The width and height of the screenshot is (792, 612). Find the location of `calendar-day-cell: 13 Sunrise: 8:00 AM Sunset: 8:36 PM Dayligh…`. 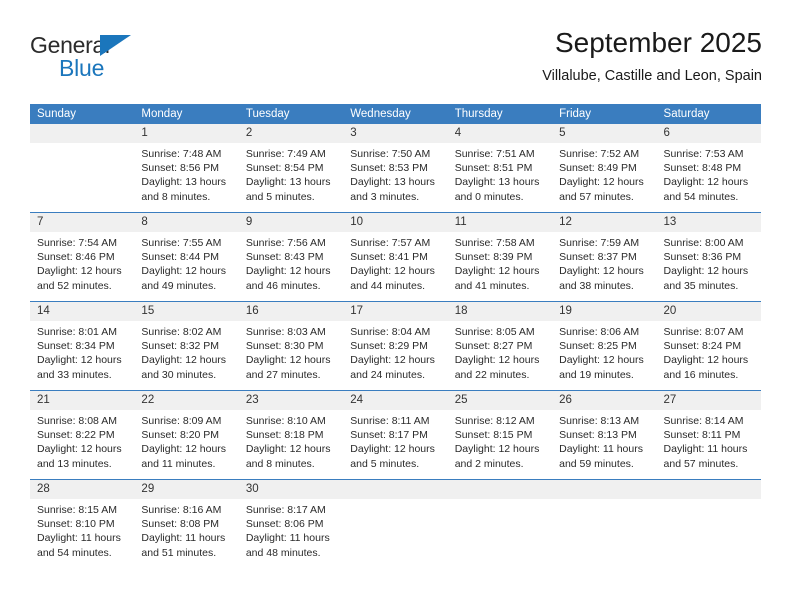

calendar-day-cell: 13 Sunrise: 8:00 AM Sunset: 8:36 PM Dayligh… is located at coordinates (708, 257).